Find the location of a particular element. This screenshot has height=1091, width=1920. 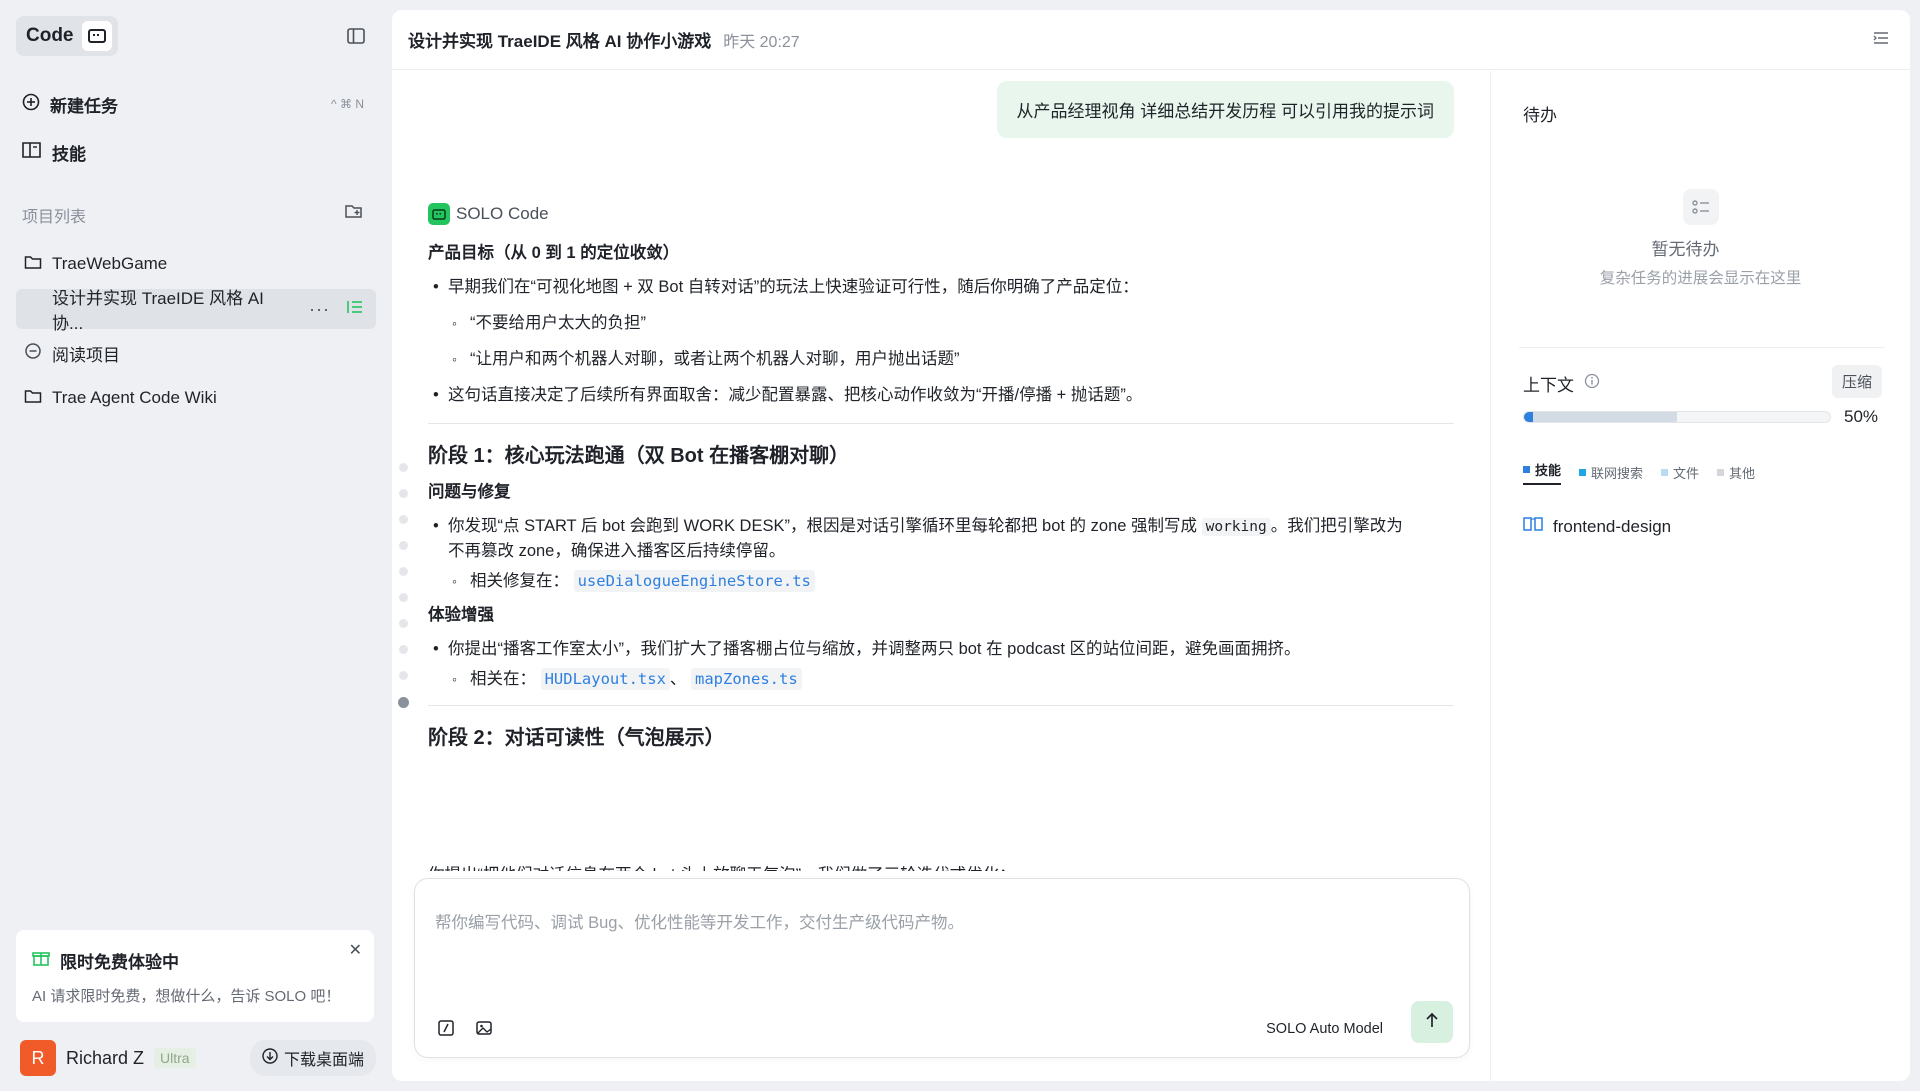

legend-tab-web-search: 联网搜索 is located at coordinates (1611, 472).